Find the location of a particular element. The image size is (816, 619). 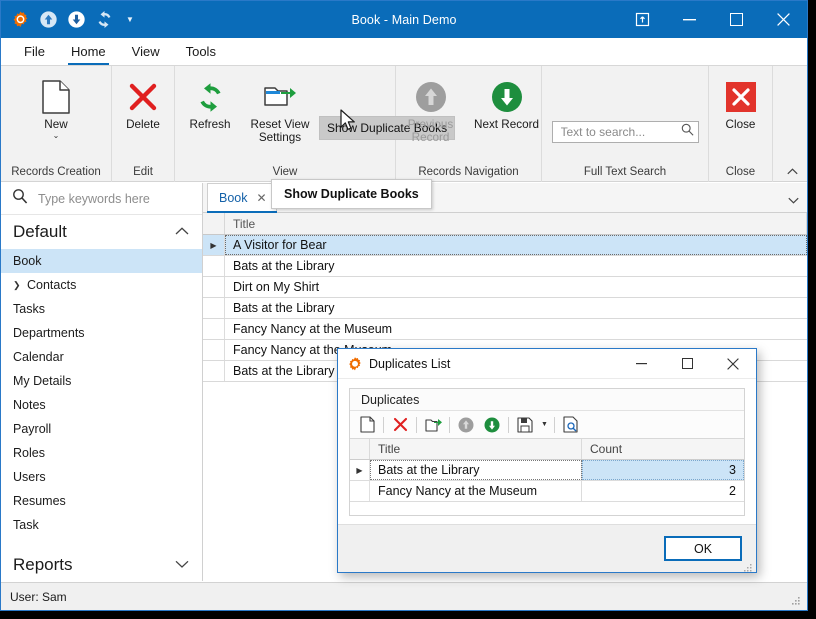

ok-button: OK is located at coordinates (703, 548).